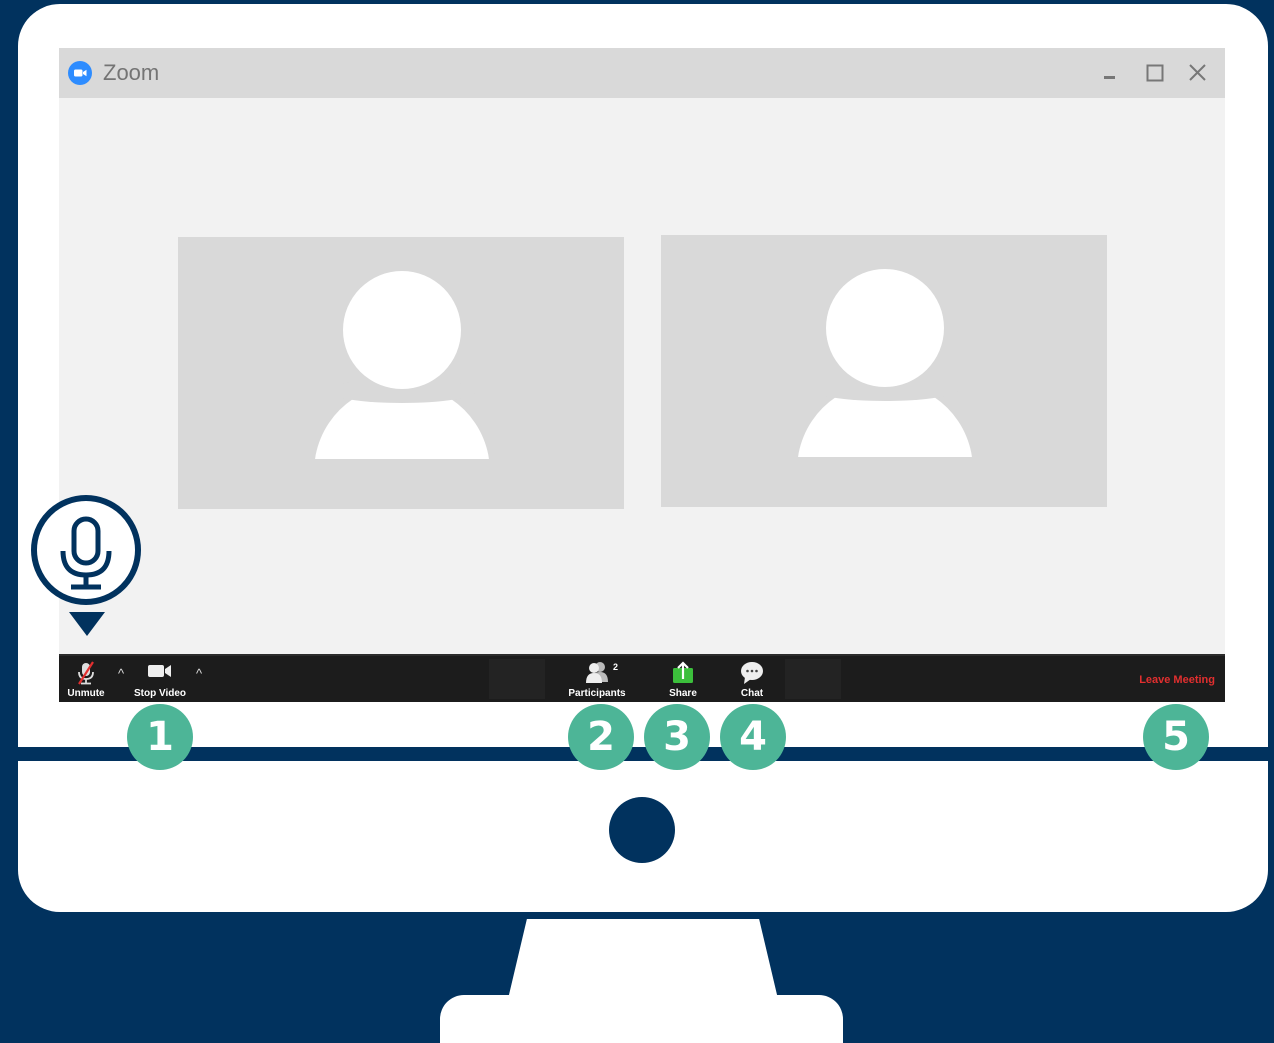  What do you see at coordinates (160, 673) in the screenshot?
I see `video-camera-icon` at bounding box center [160, 673].